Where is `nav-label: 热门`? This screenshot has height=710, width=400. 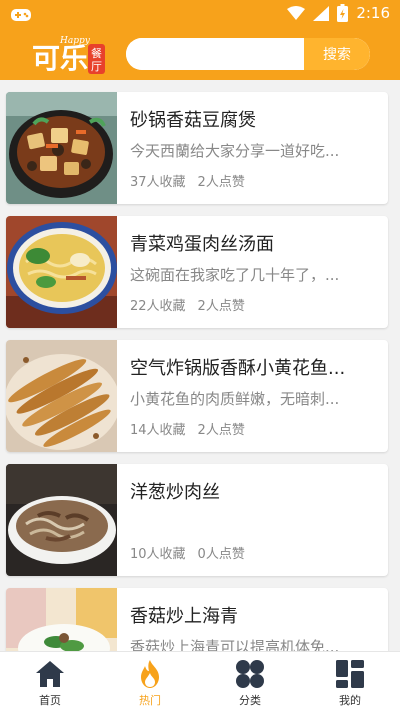 nav-label: 热门 is located at coordinates (150, 700).